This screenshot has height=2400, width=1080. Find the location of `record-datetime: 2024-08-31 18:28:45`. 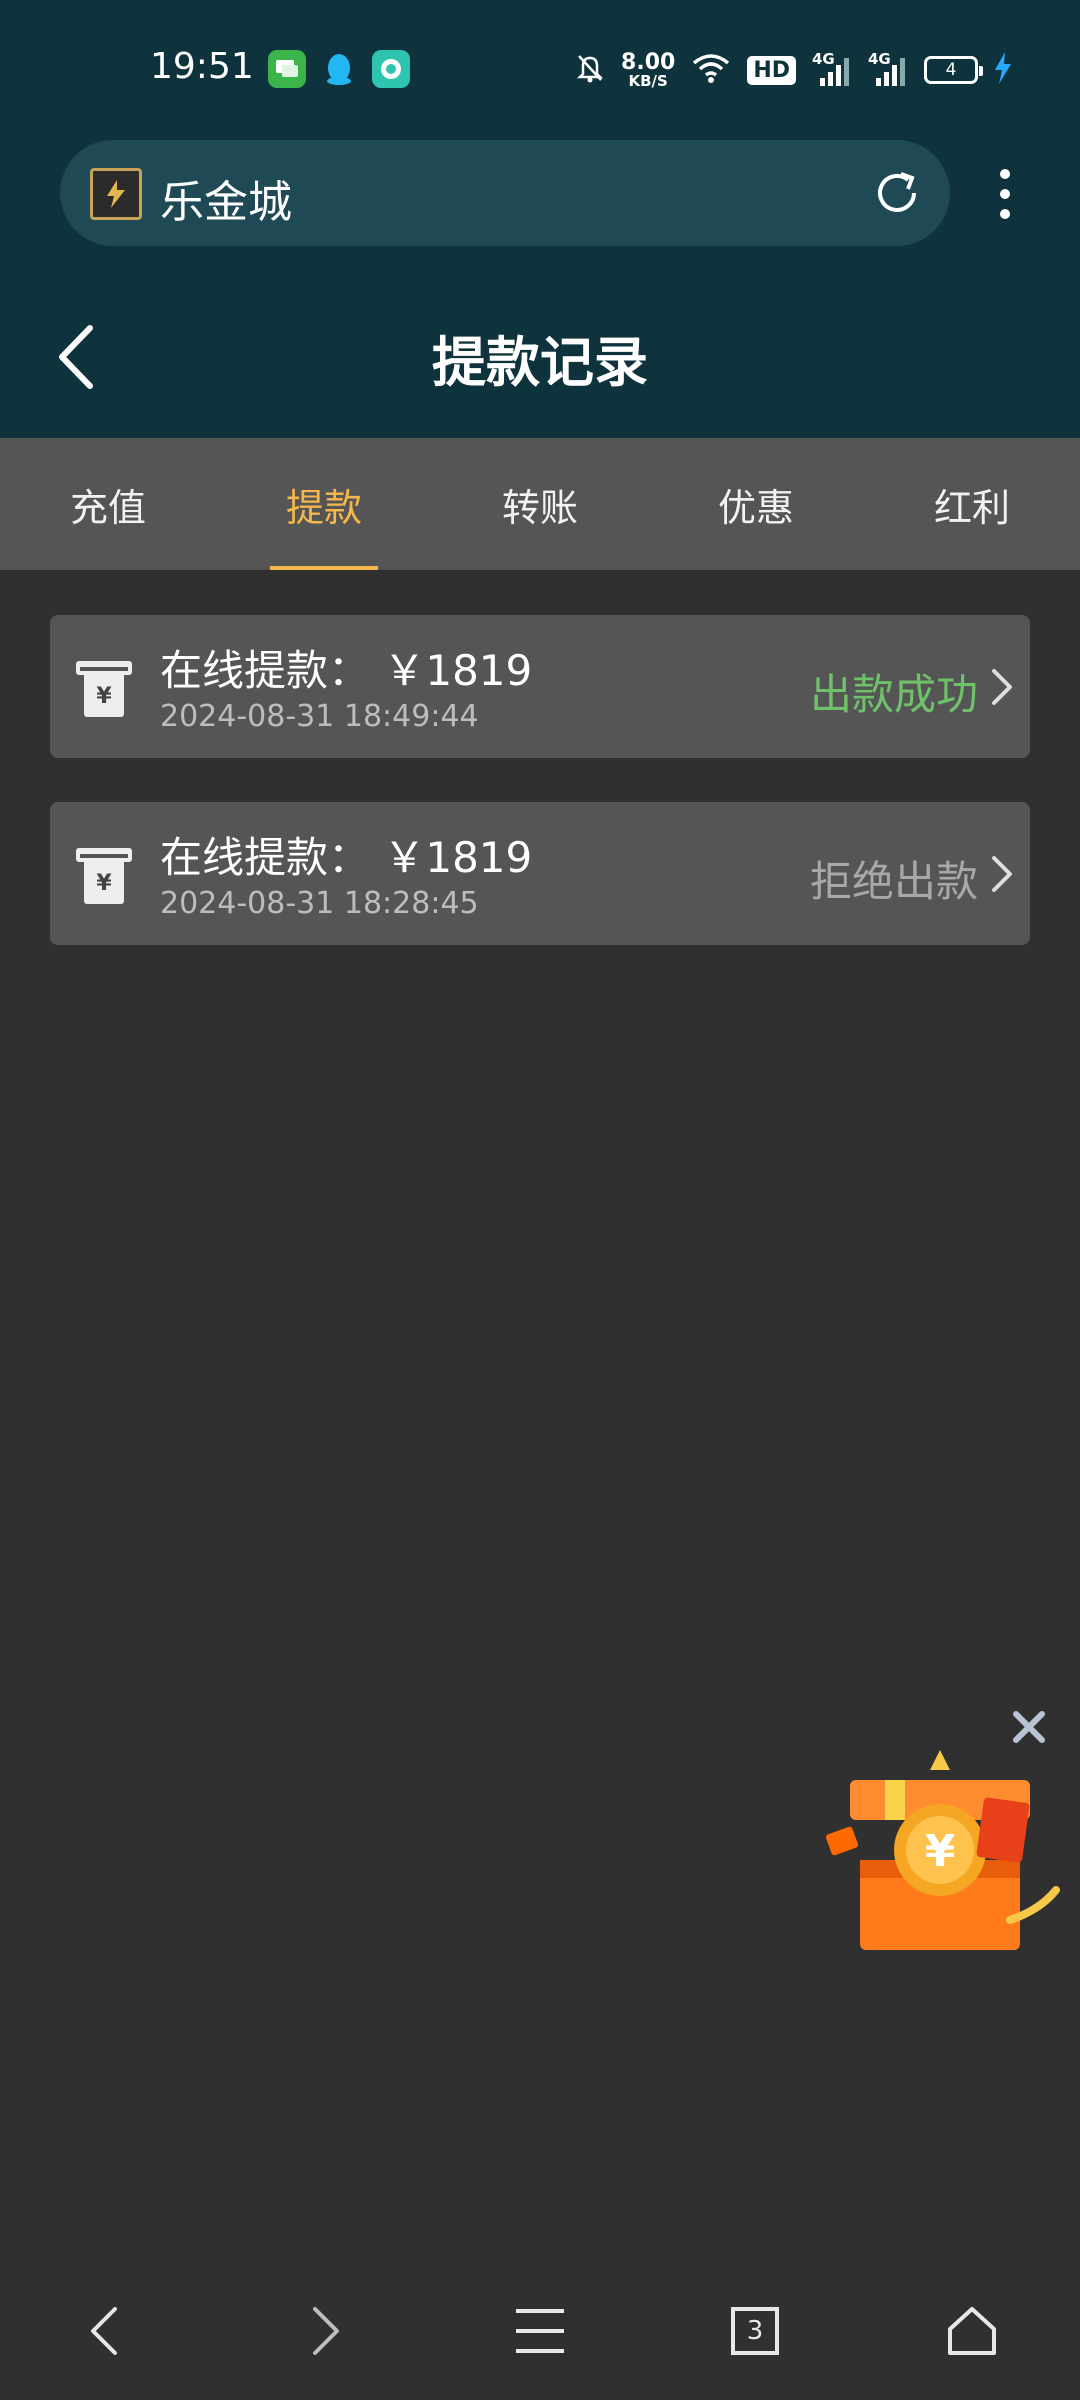

record-datetime: 2024-08-31 18:28:45 is located at coordinates (319, 903).